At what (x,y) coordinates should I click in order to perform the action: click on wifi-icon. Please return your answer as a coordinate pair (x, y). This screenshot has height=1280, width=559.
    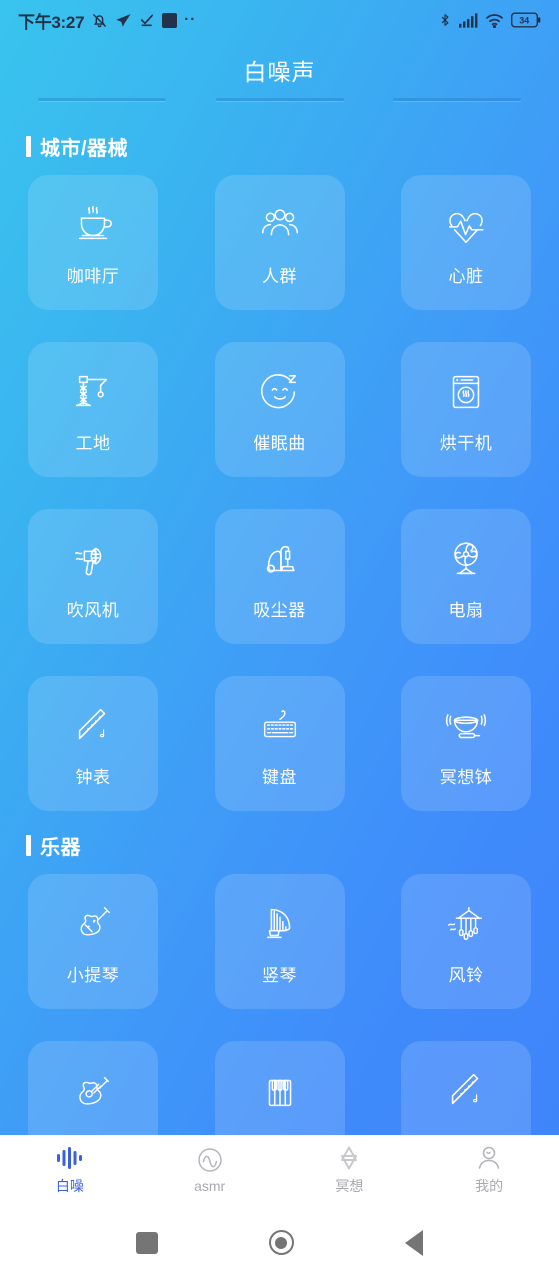
    Looking at the image, I should click on (494, 20).